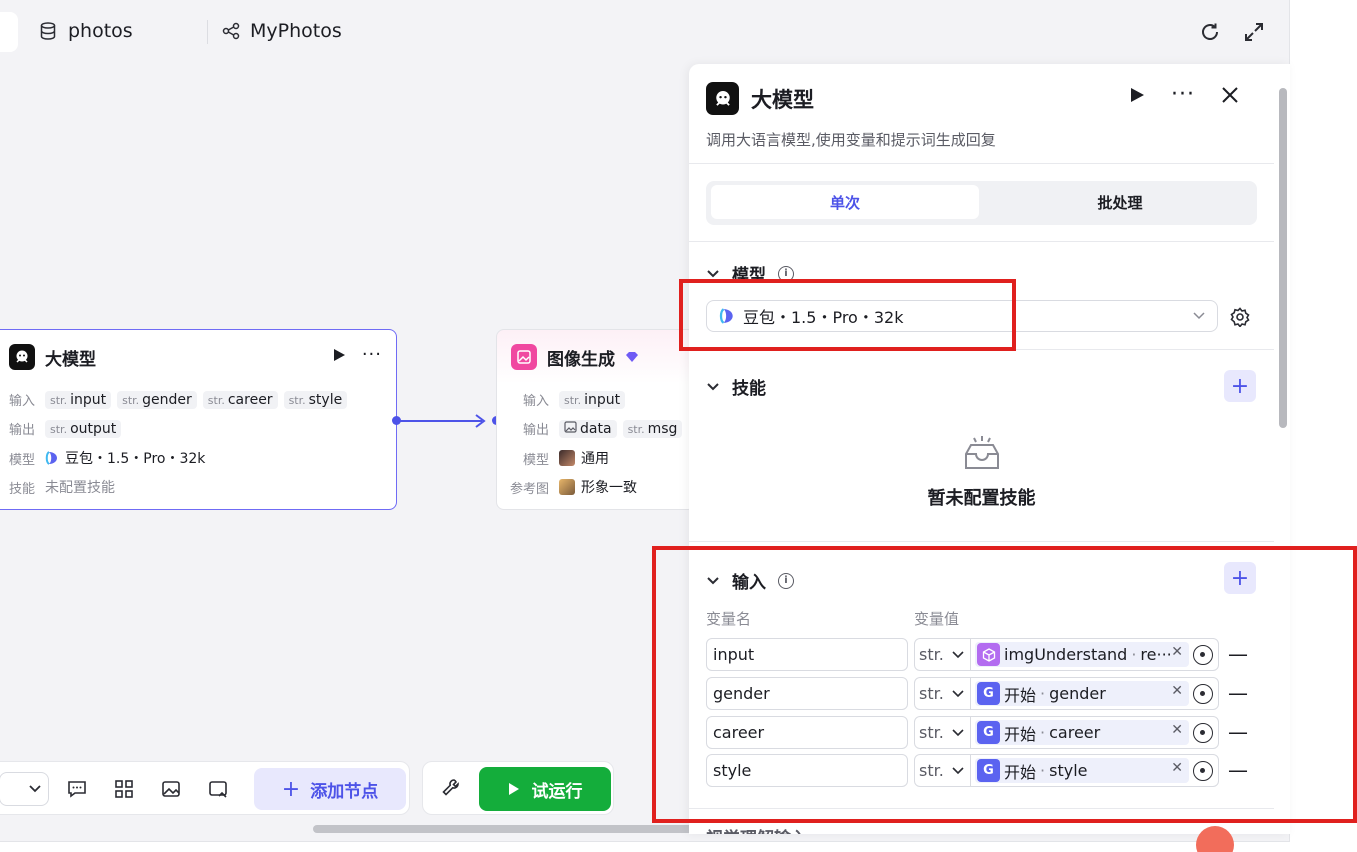 The width and height of the screenshot is (1357, 852). Describe the element at coordinates (749, 389) in the screenshot. I see `skill-section-title: 技能` at that location.